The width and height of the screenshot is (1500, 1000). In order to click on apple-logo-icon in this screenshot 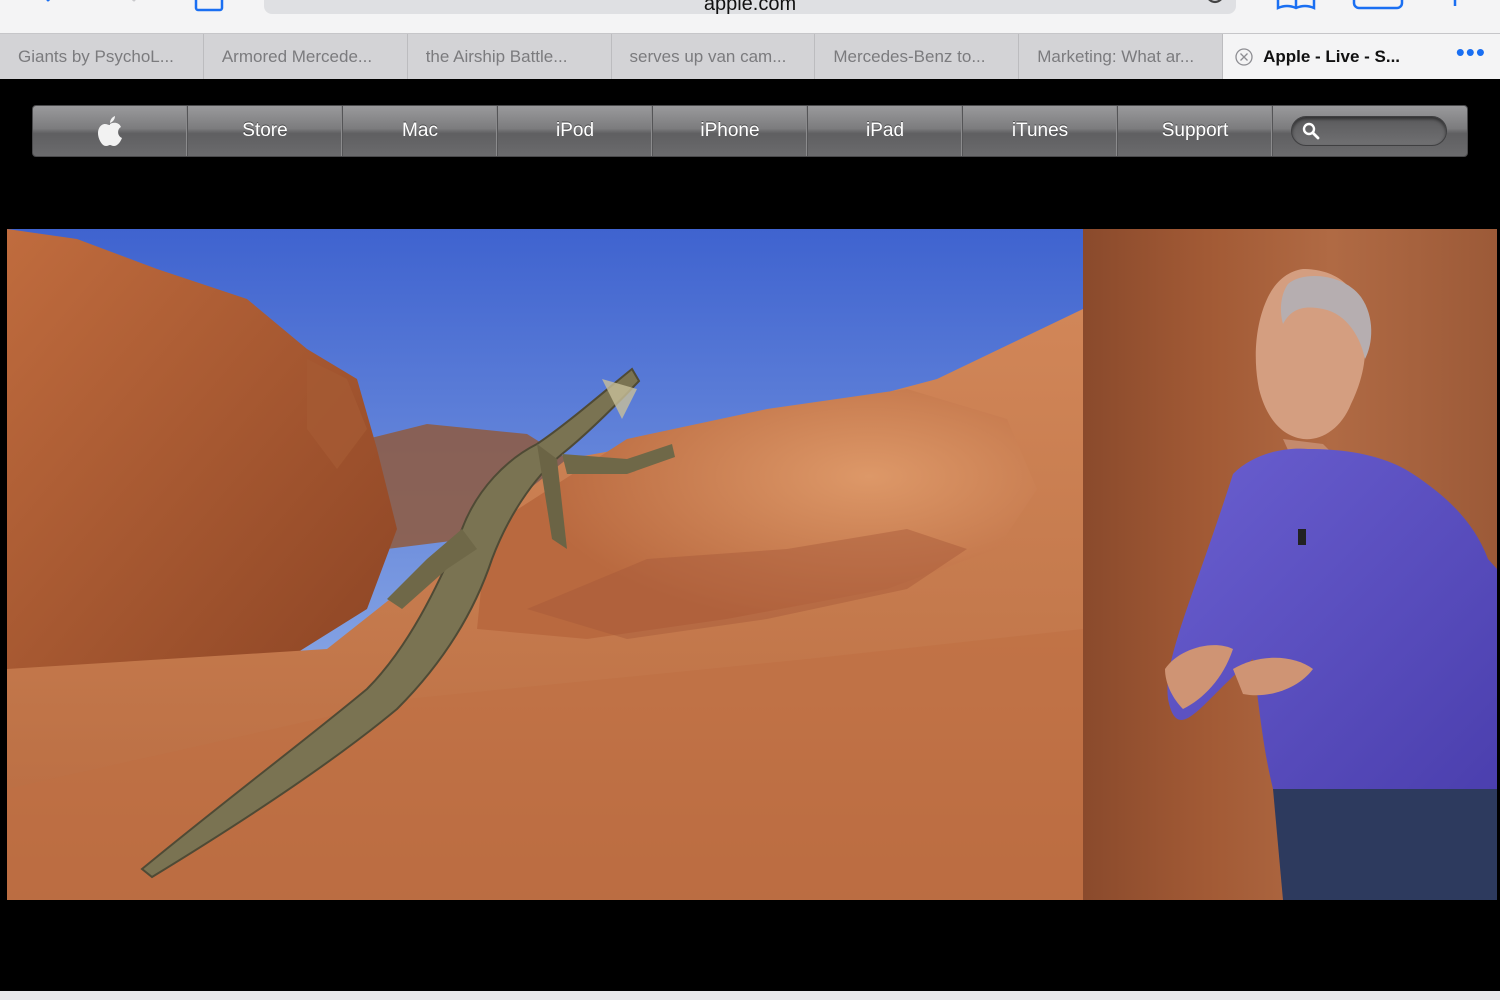, I will do `click(110, 131)`.